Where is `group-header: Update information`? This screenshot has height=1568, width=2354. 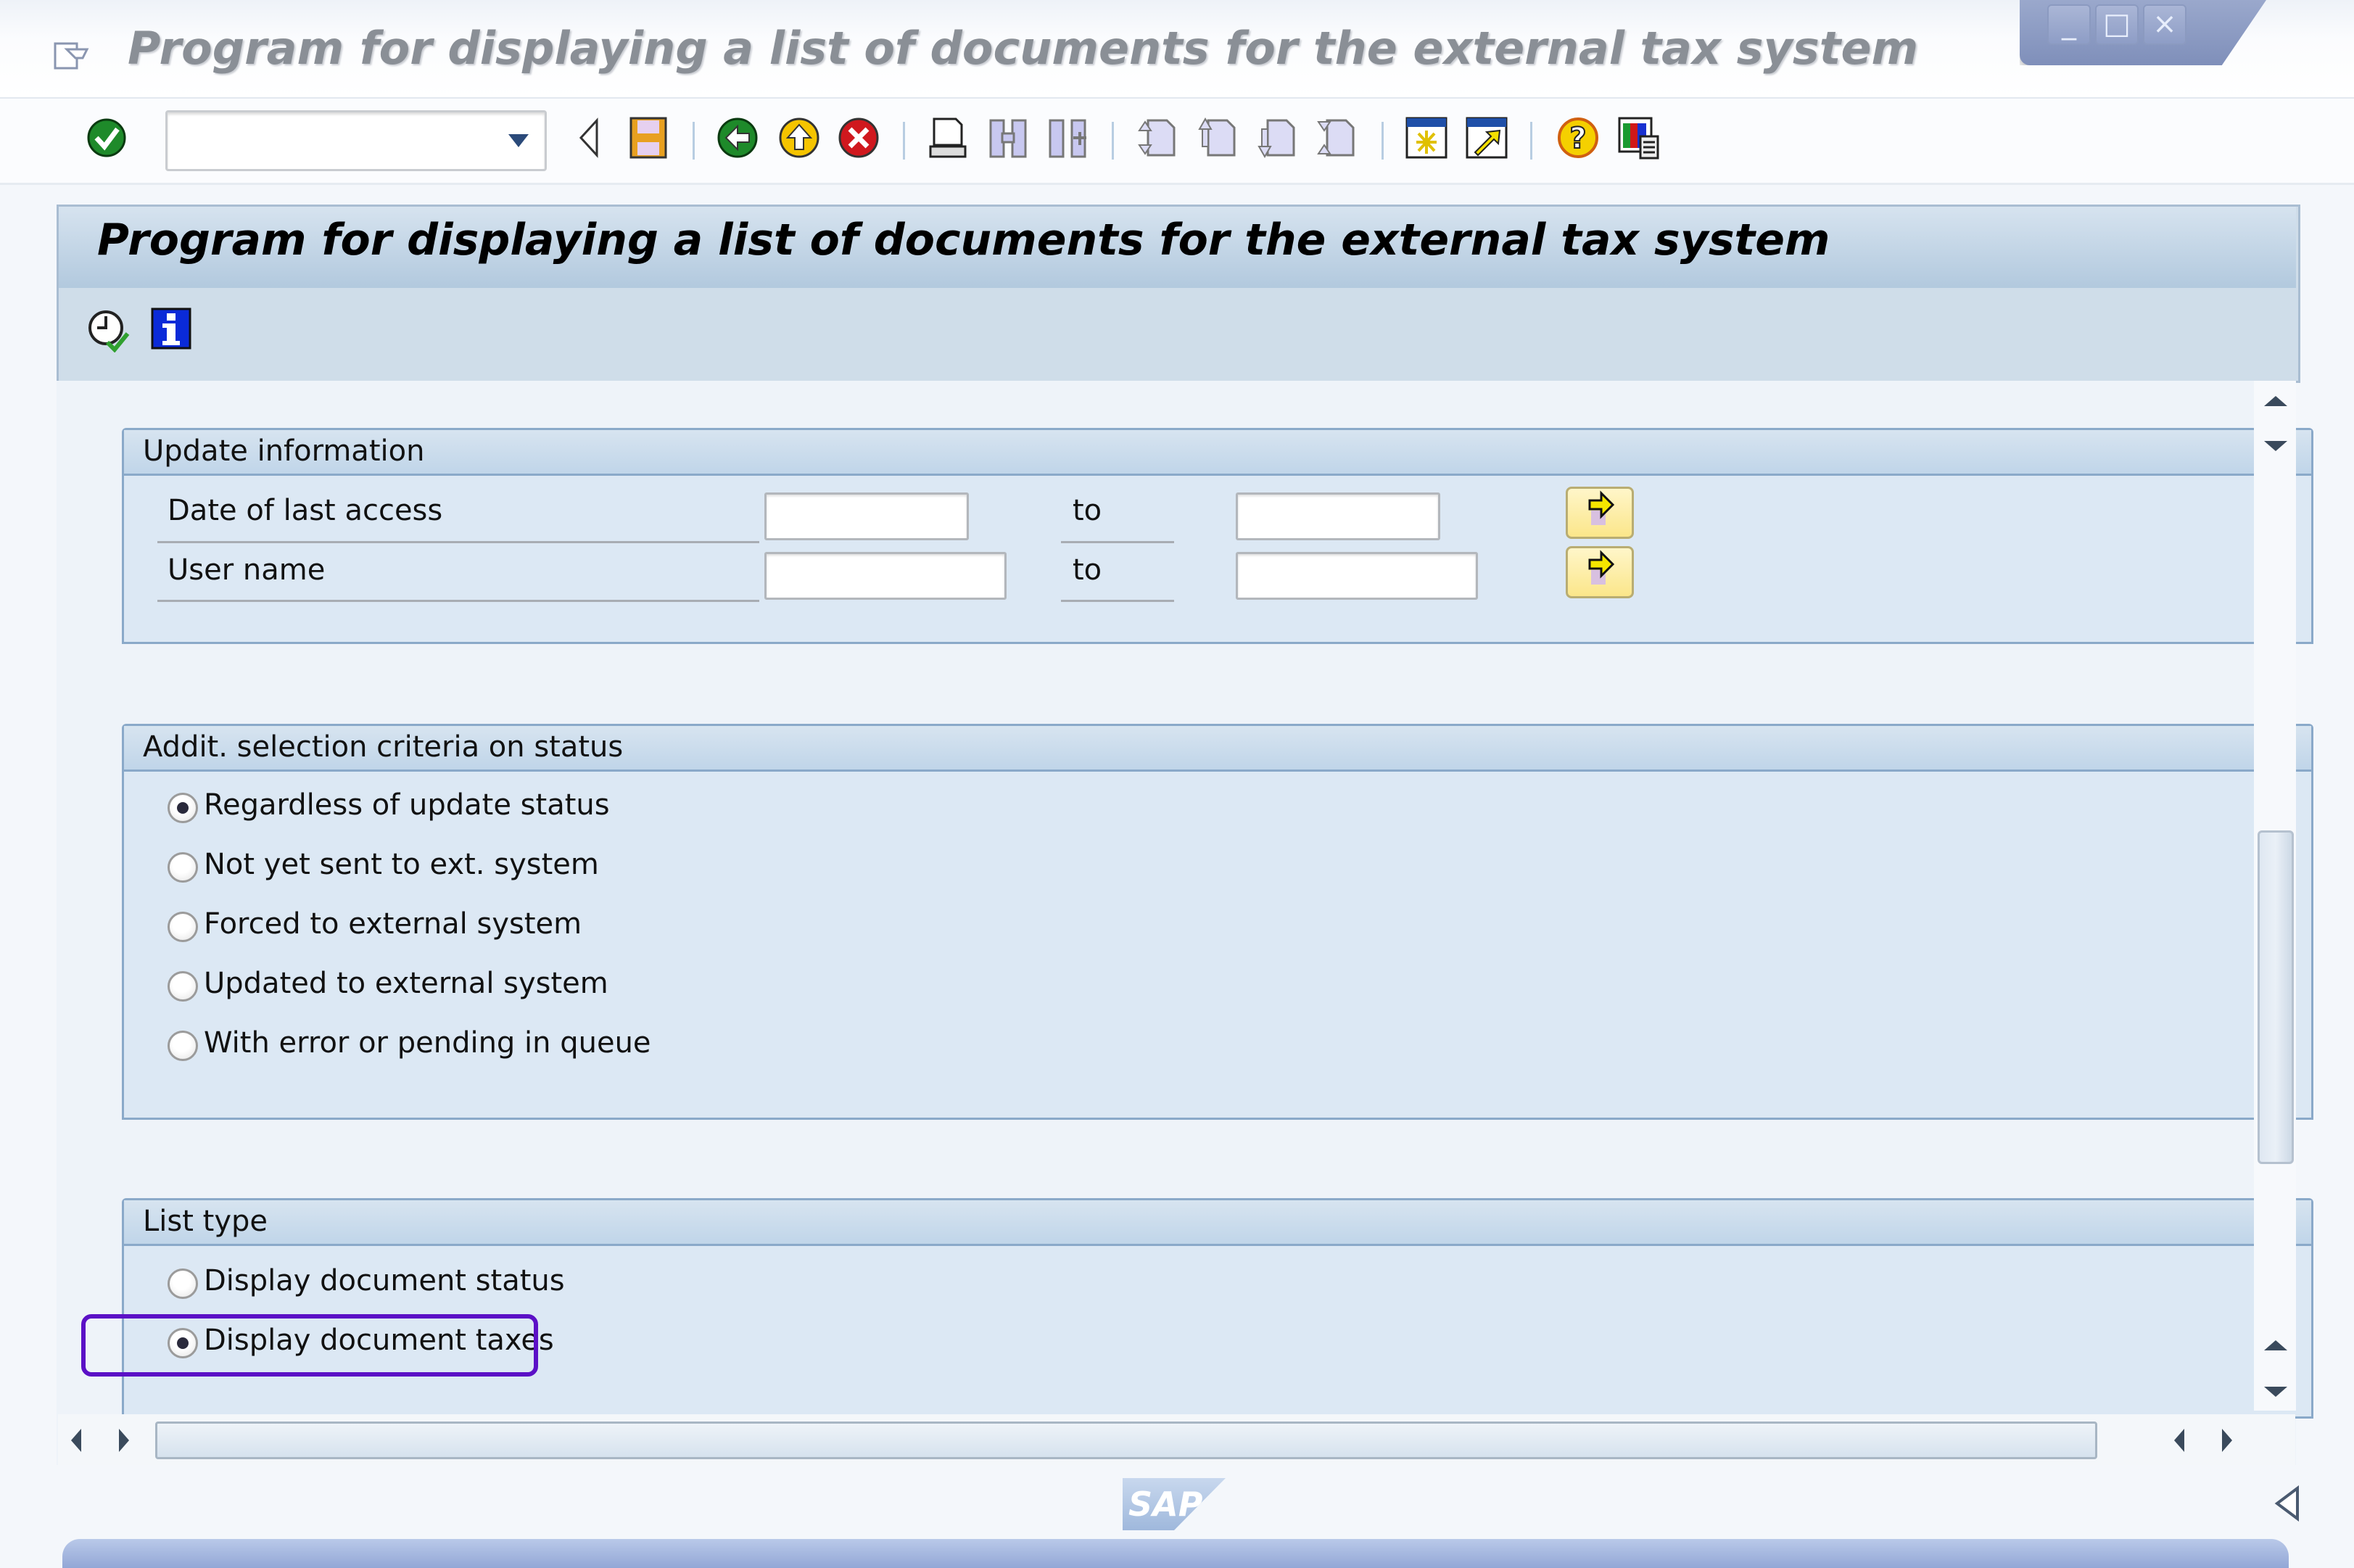
group-header: Update information is located at coordinates (1217, 453).